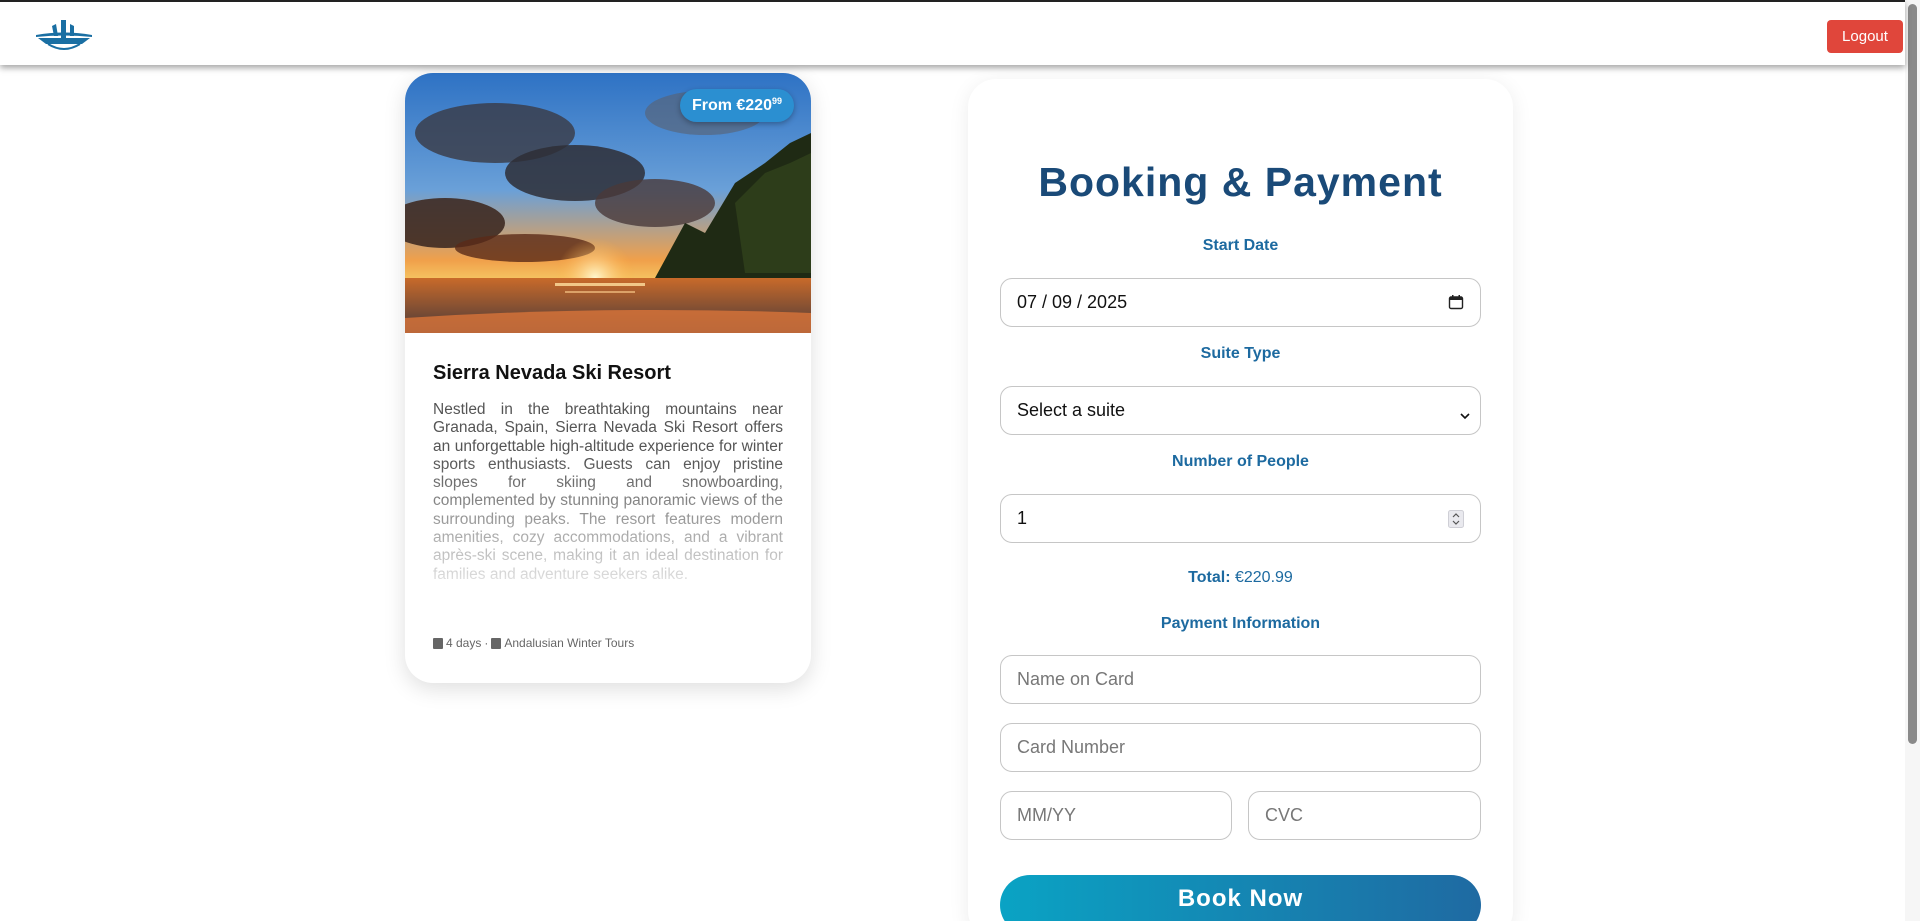 This screenshot has width=1920, height=921. What do you see at coordinates (64, 36) in the screenshot?
I see `airplane-logo-icon` at bounding box center [64, 36].